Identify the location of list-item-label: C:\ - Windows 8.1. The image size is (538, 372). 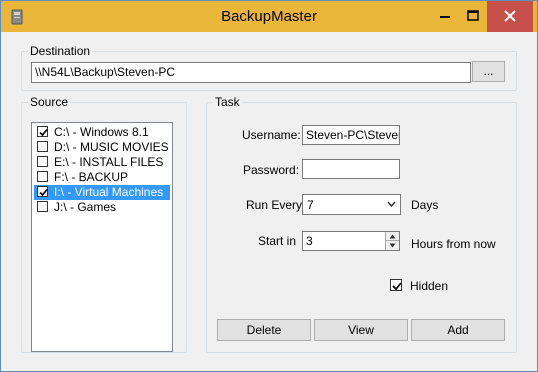
(101, 132).